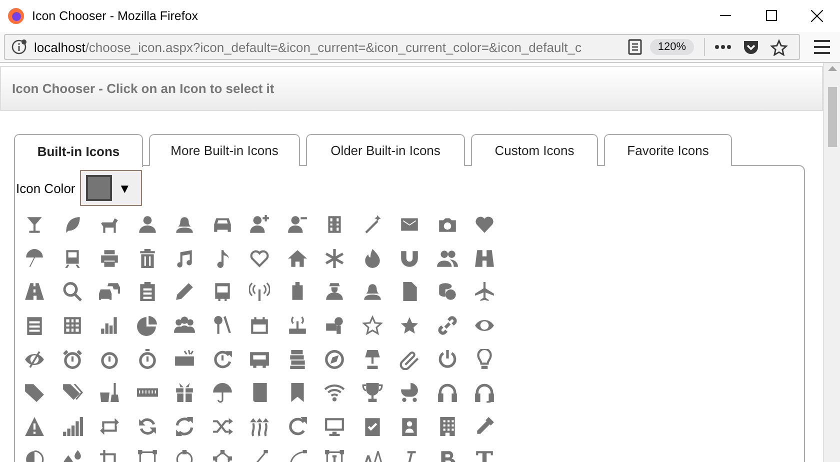 The image size is (840, 462). Describe the element at coordinates (411, 88) in the screenshot. I see `page-header: Icon Chooser - Click on an Icon to select it` at that location.